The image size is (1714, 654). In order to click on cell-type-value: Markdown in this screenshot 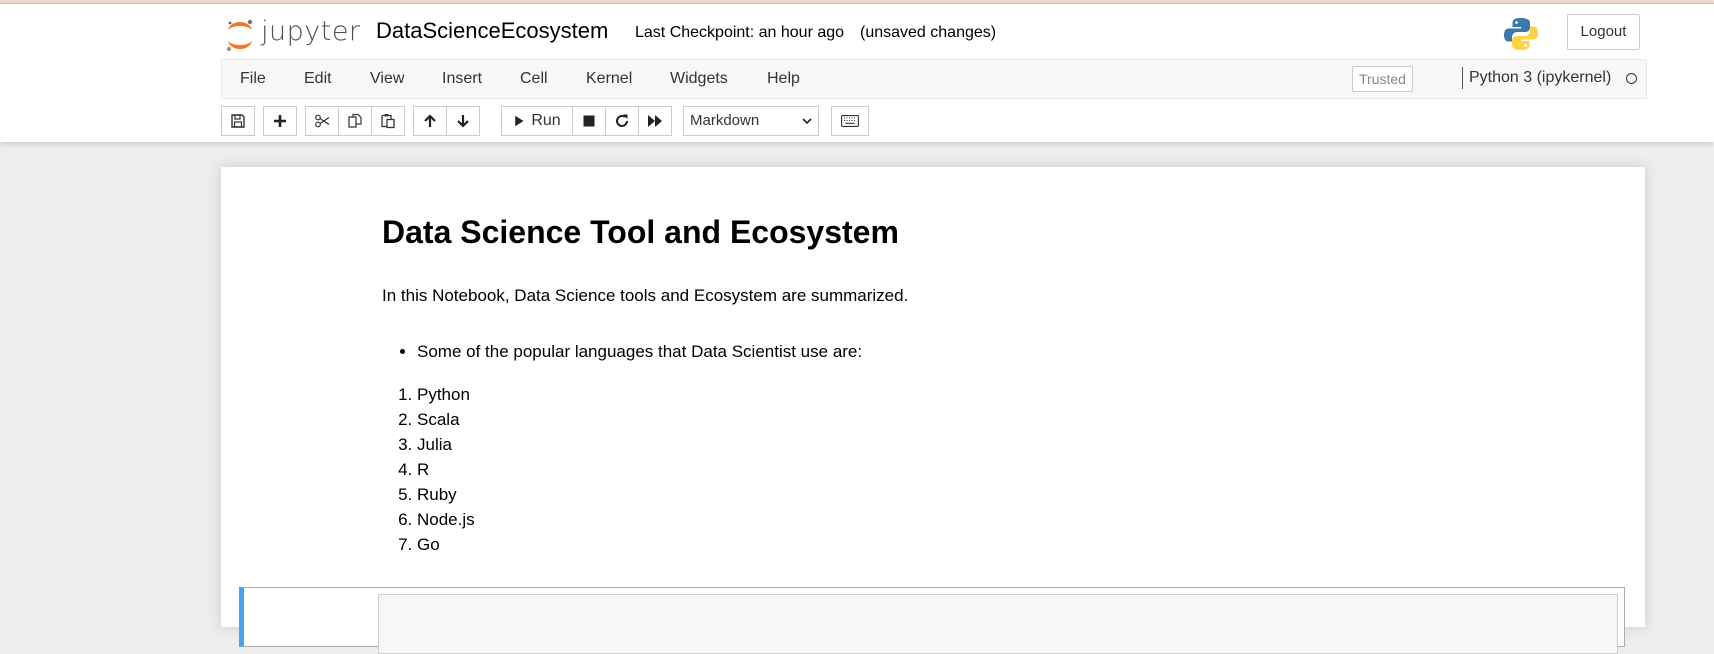, I will do `click(725, 120)`.